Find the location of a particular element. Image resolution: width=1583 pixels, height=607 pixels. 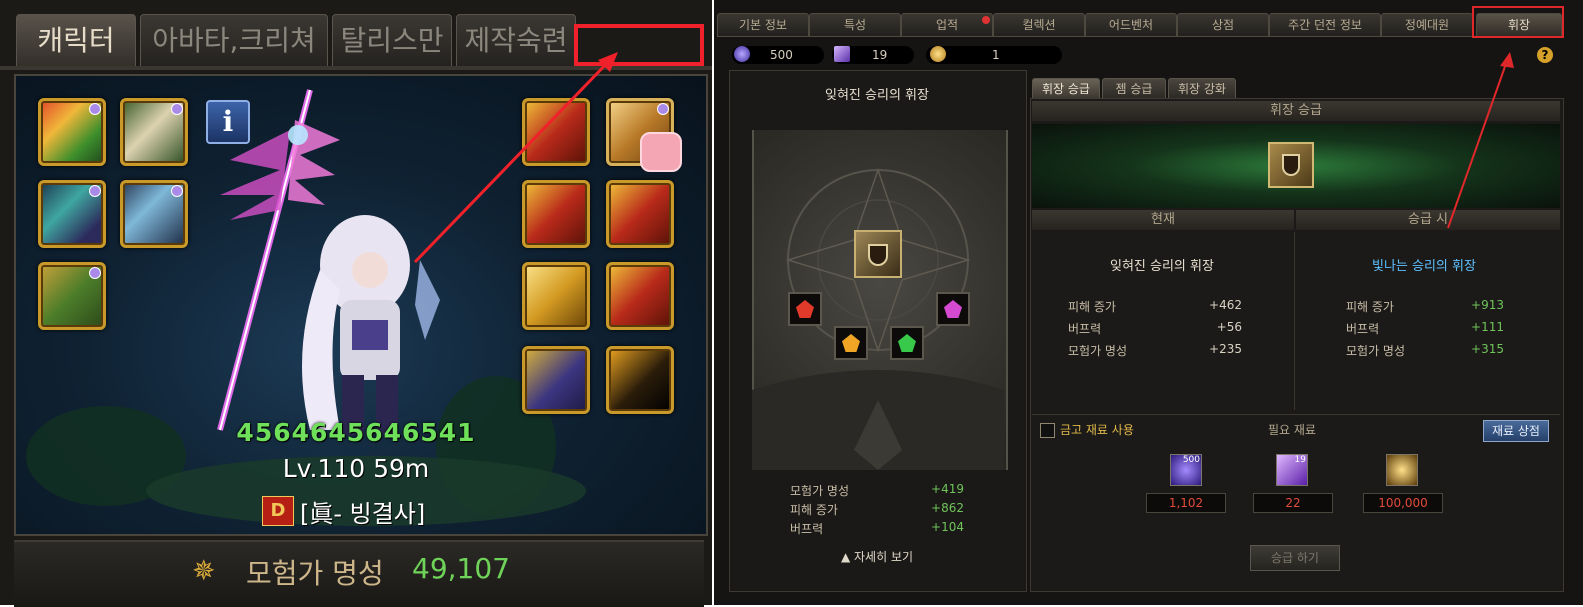

tab-avatar-creature: 아바타,크리쳐 is located at coordinates (234, 40).